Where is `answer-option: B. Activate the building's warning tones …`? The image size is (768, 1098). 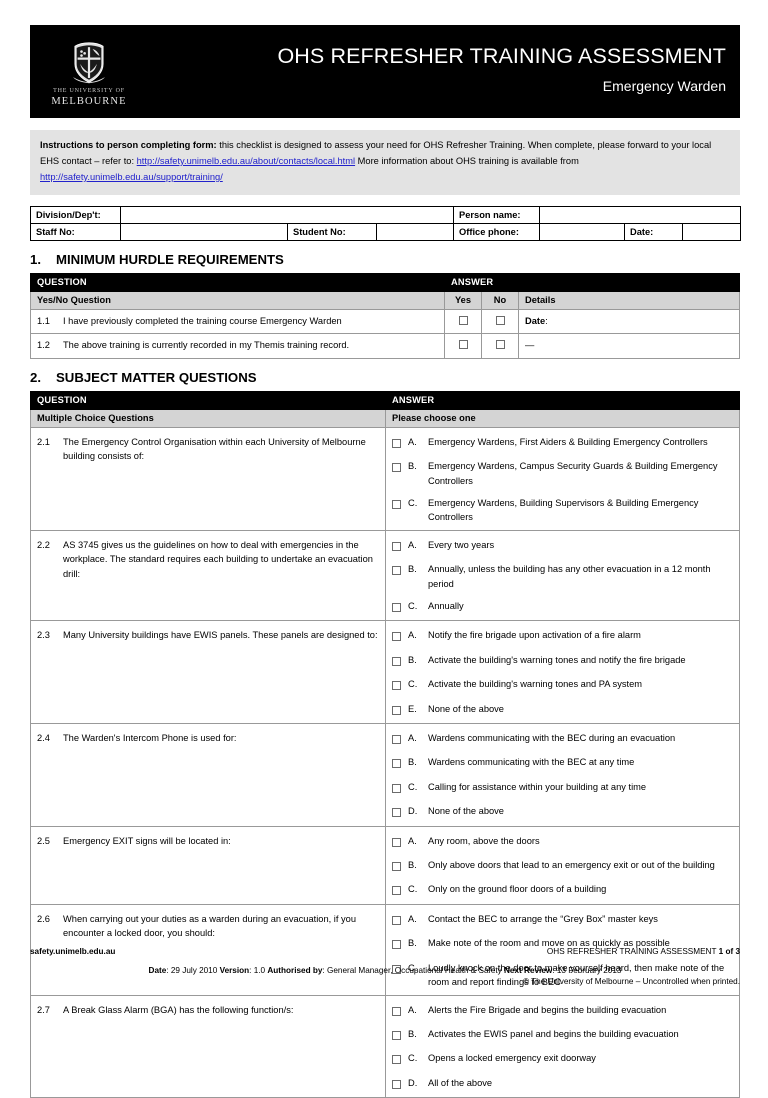 answer-option: B. Activate the building's warning tones … is located at coordinates (562, 661).